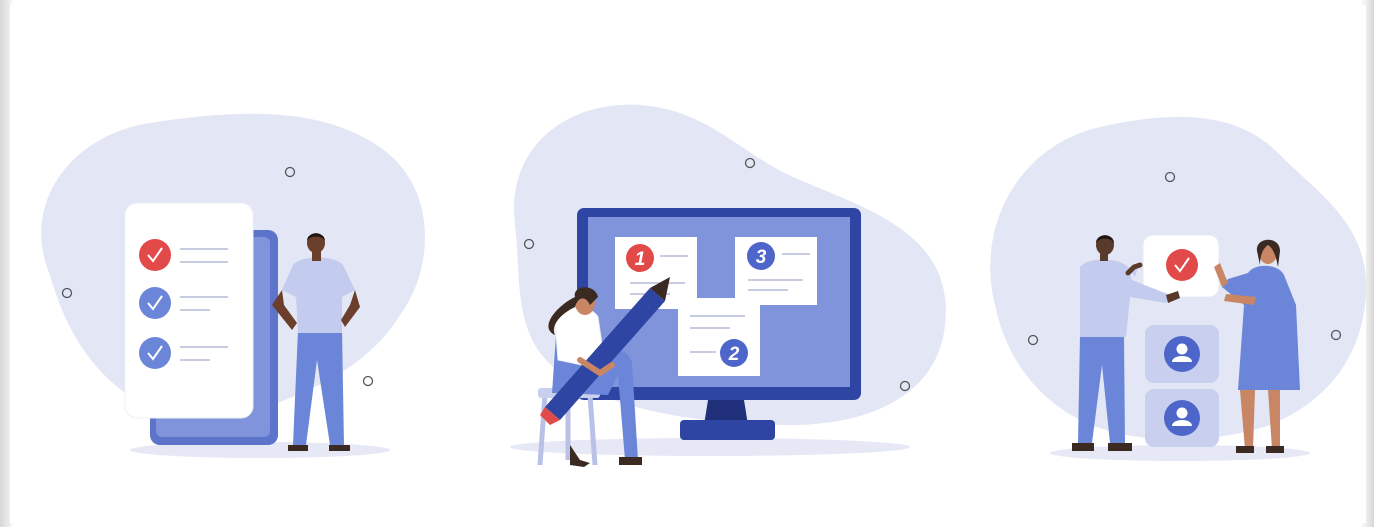 The width and height of the screenshot is (1374, 527). Describe the element at coordinates (719, 337) in the screenshot. I see `sticky-note-2: 2` at that location.